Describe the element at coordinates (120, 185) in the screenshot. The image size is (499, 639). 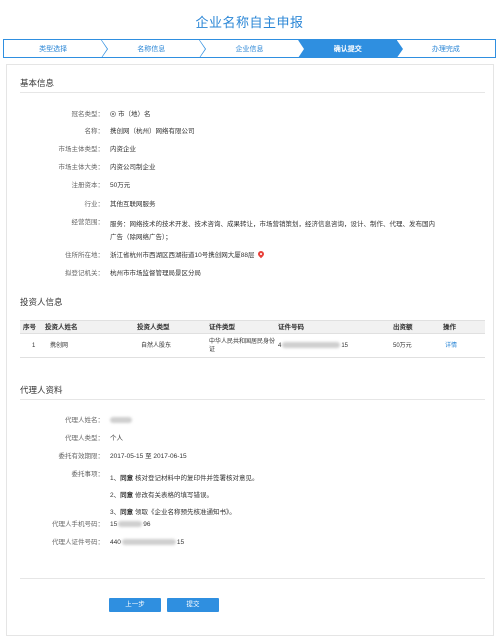
I see `field-value: 50万元` at that location.